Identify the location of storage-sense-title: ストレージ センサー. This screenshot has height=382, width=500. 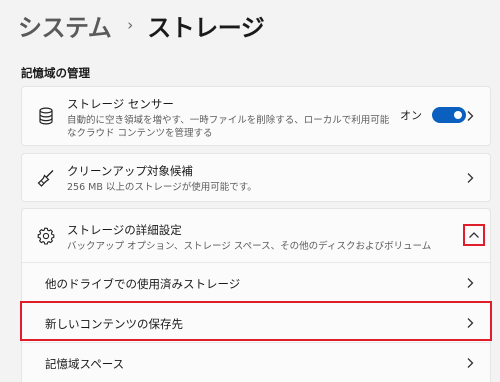
(120, 104).